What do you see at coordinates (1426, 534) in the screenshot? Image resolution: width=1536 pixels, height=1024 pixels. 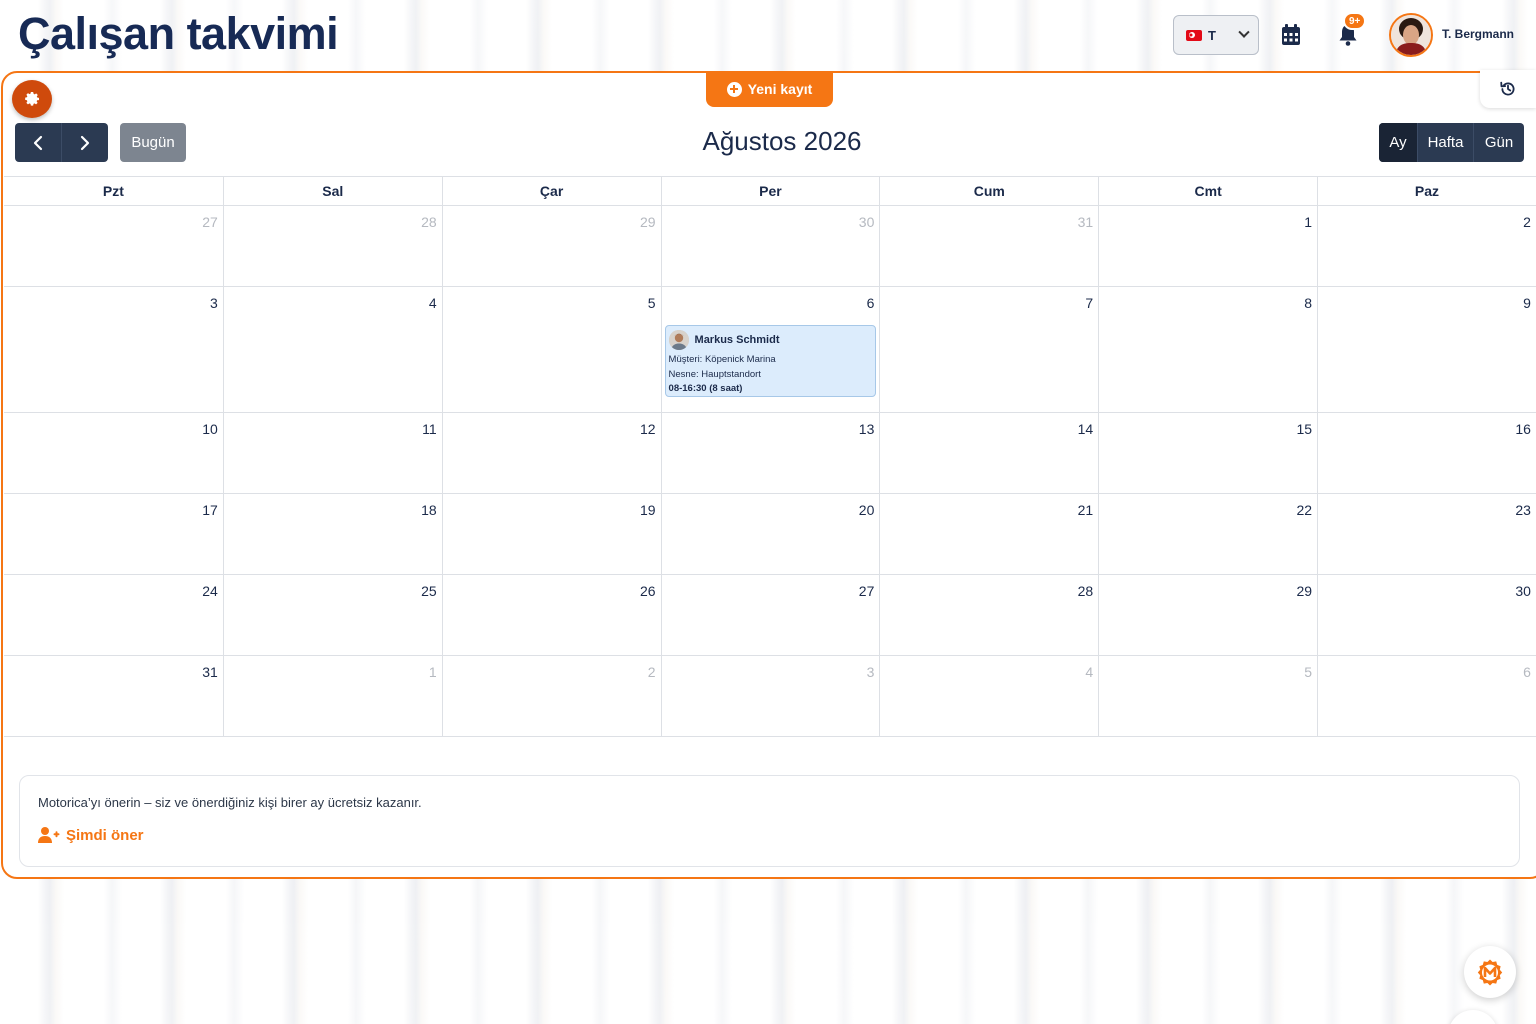 I see `calendar-day-cell: 23` at bounding box center [1426, 534].